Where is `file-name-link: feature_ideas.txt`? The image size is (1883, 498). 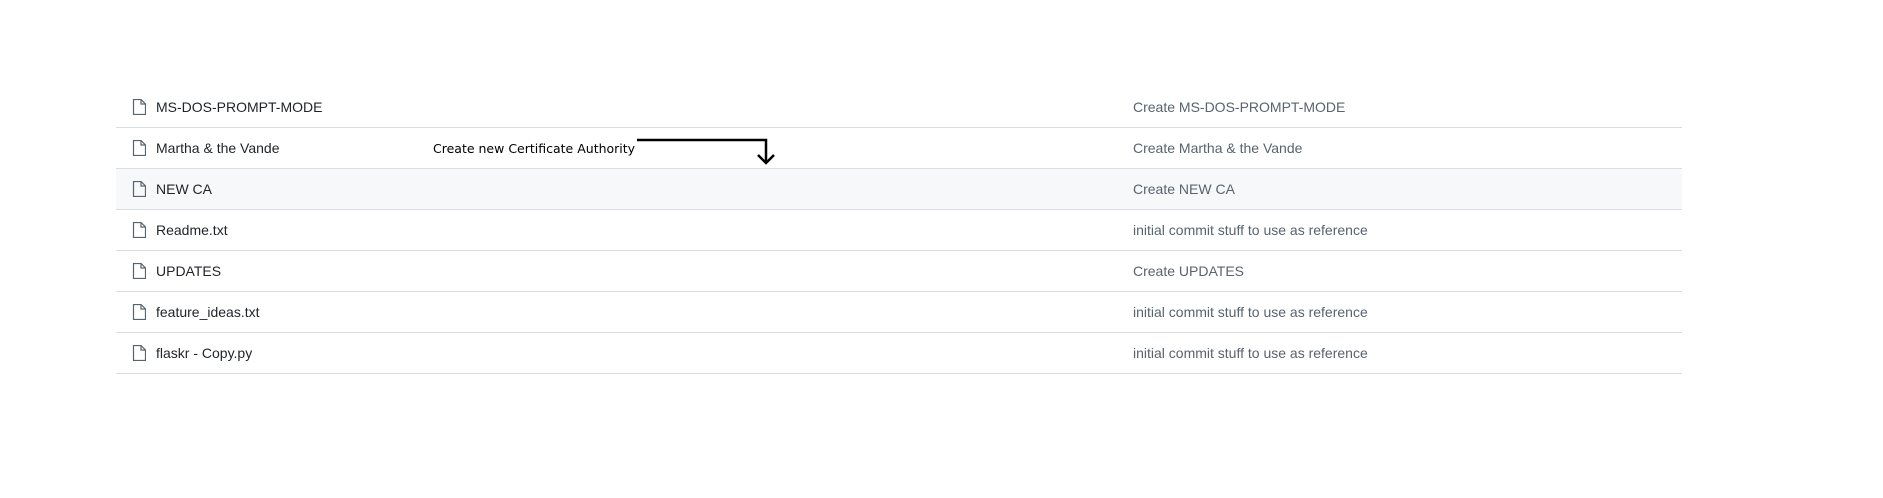 file-name-link: feature_ideas.txt is located at coordinates (208, 312).